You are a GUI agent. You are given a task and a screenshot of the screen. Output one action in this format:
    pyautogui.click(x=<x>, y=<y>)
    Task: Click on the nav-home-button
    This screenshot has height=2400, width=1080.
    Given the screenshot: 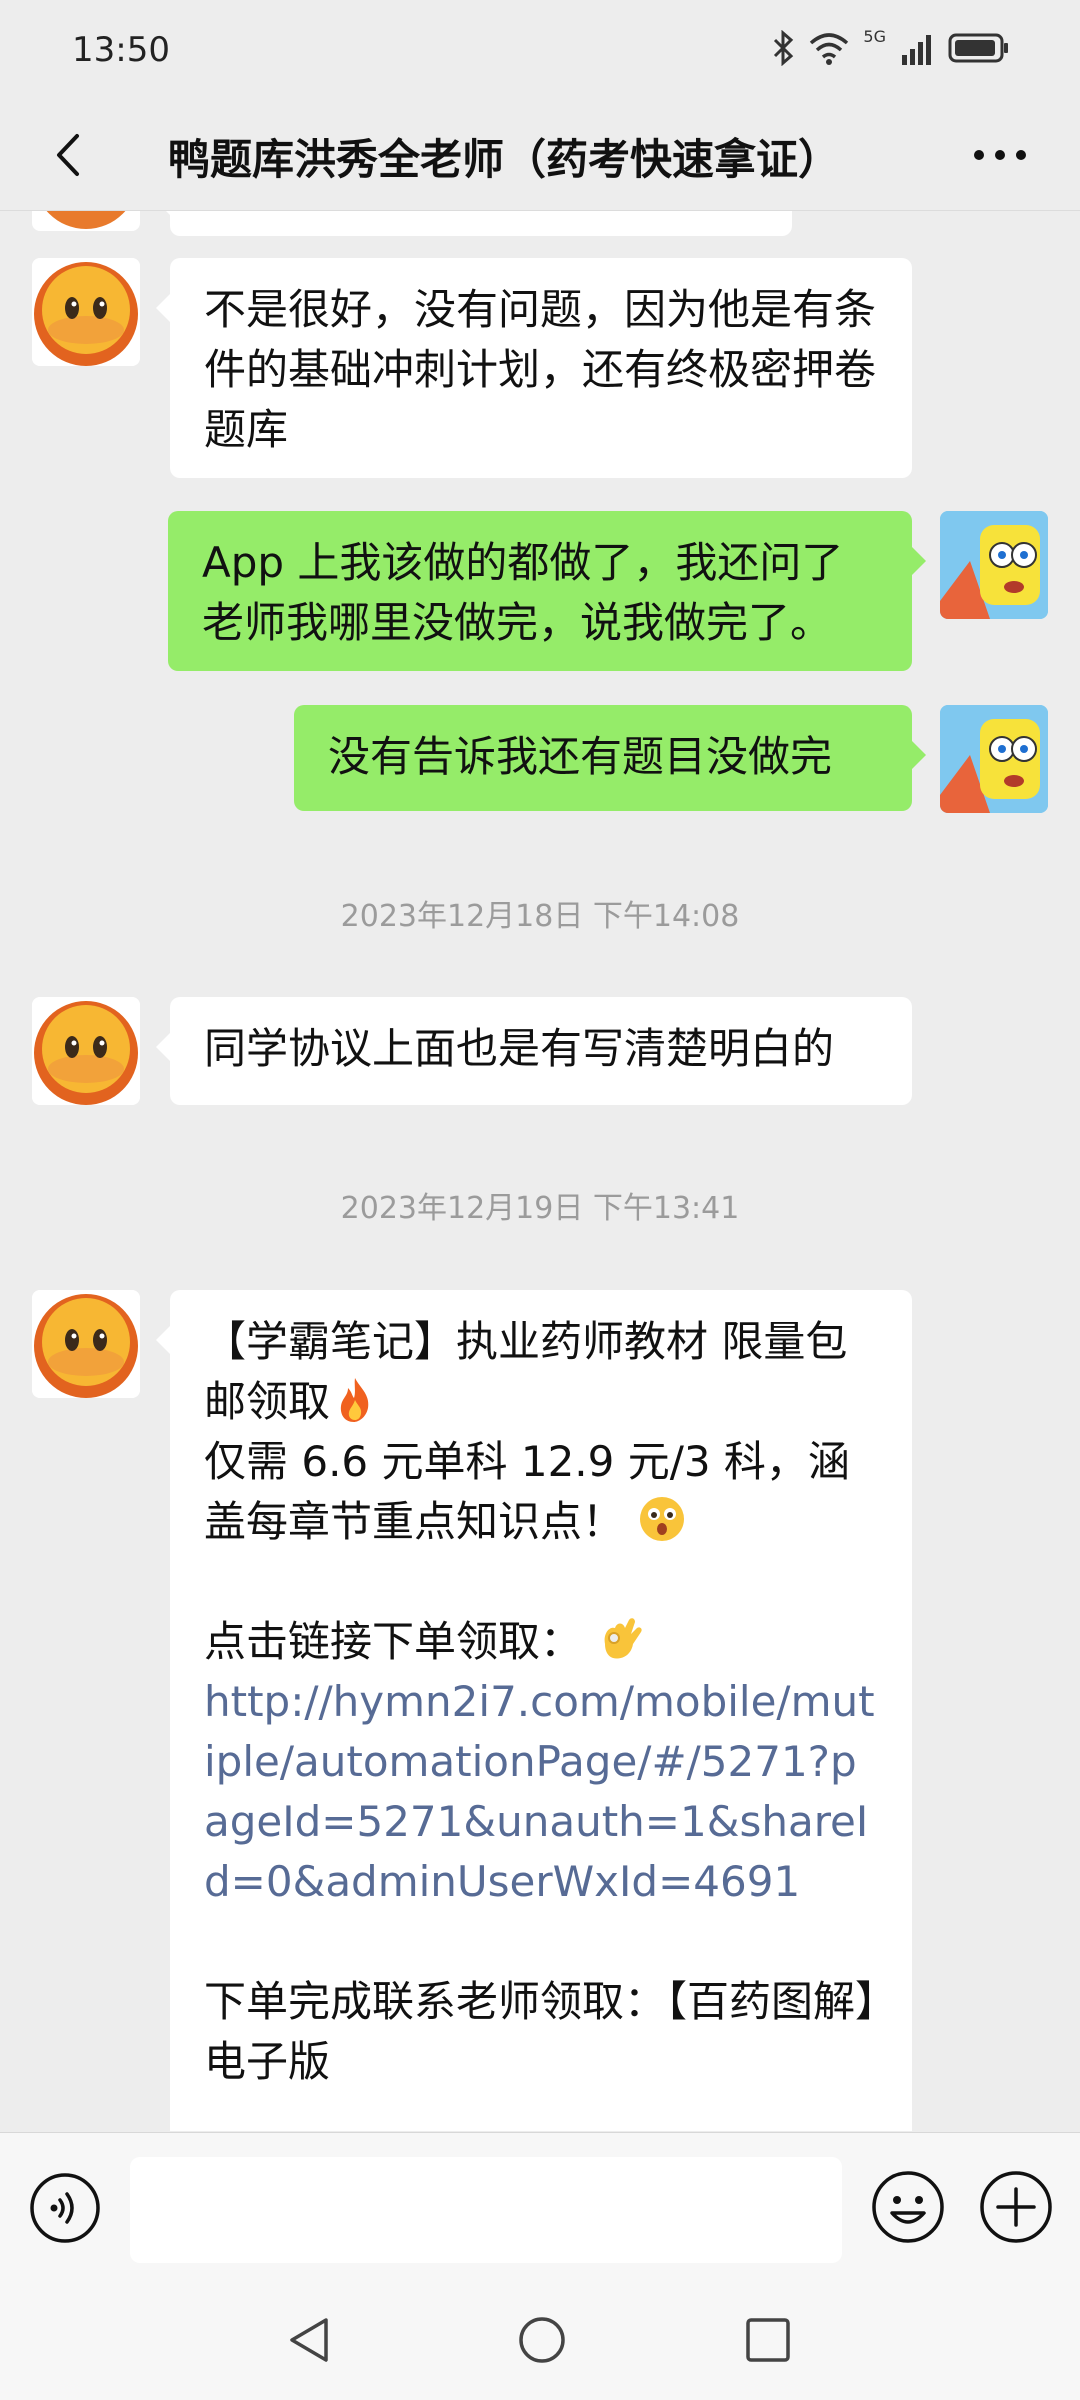 What is the action you would take?
    pyautogui.click(x=542, y=2342)
    